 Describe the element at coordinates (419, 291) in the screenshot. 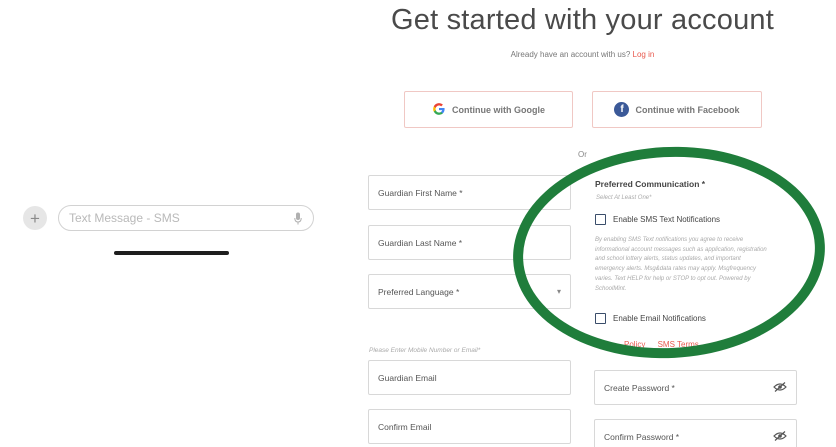

I see `language-label: Preferred Language *` at that location.